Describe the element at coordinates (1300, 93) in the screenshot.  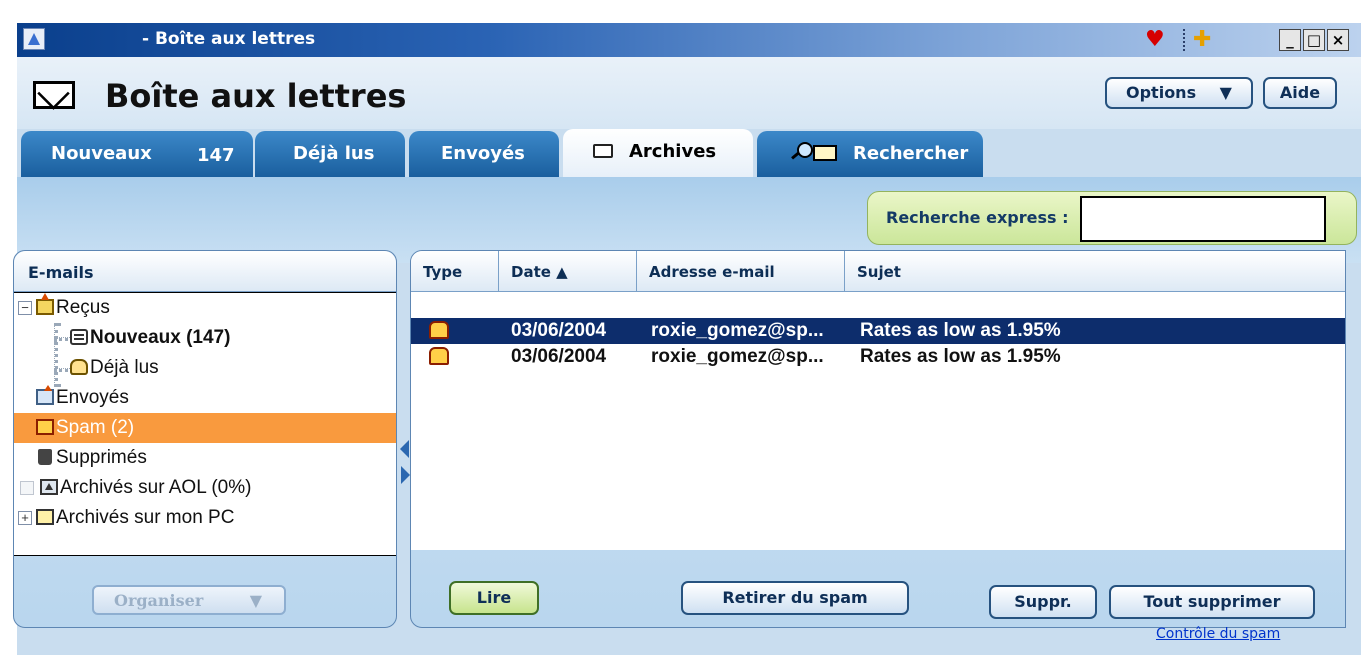
I see `help-button: Aide` at that location.